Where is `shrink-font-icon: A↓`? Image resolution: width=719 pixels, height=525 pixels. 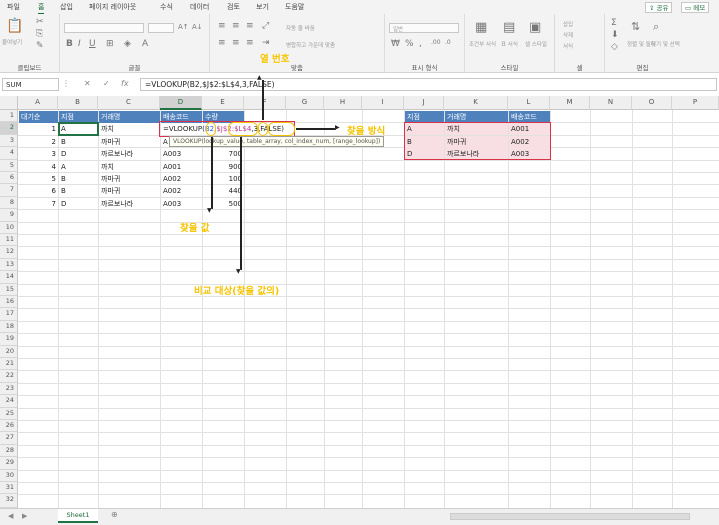
shrink-font-icon: A↓ is located at coordinates (197, 27).